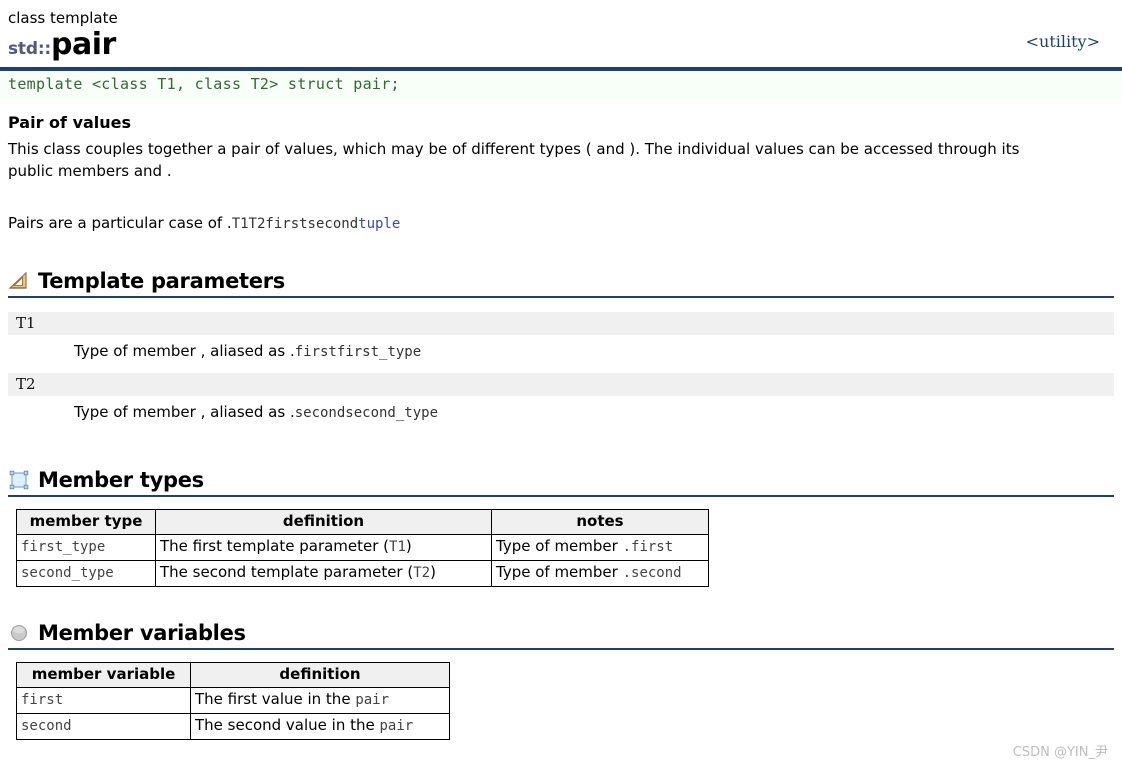 The height and width of the screenshot is (766, 1122). I want to click on cell-member-type: first_type, so click(86, 547).